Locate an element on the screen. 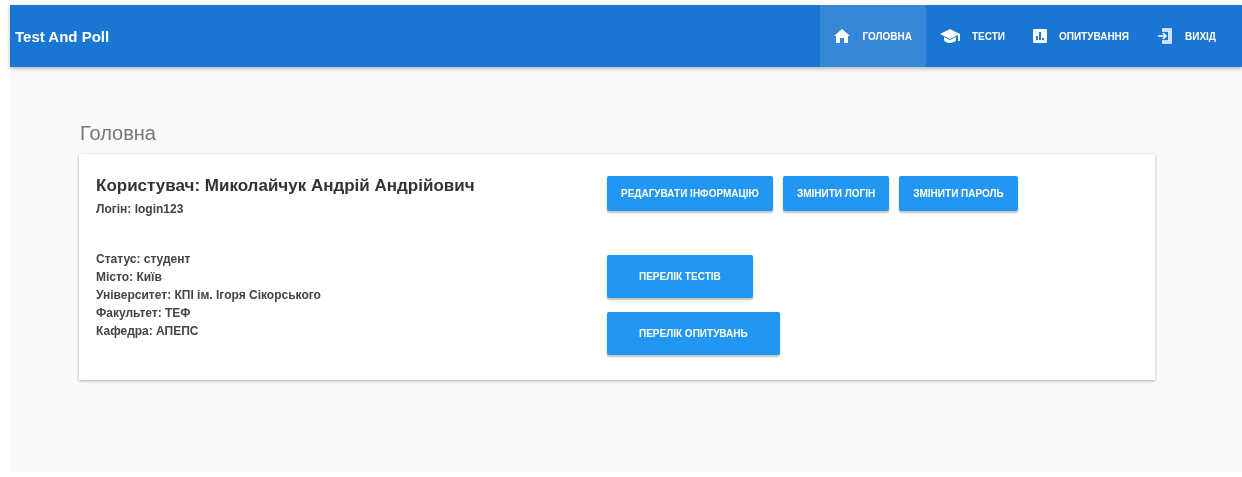 The width and height of the screenshot is (1242, 477). home-icon is located at coordinates (842, 36).